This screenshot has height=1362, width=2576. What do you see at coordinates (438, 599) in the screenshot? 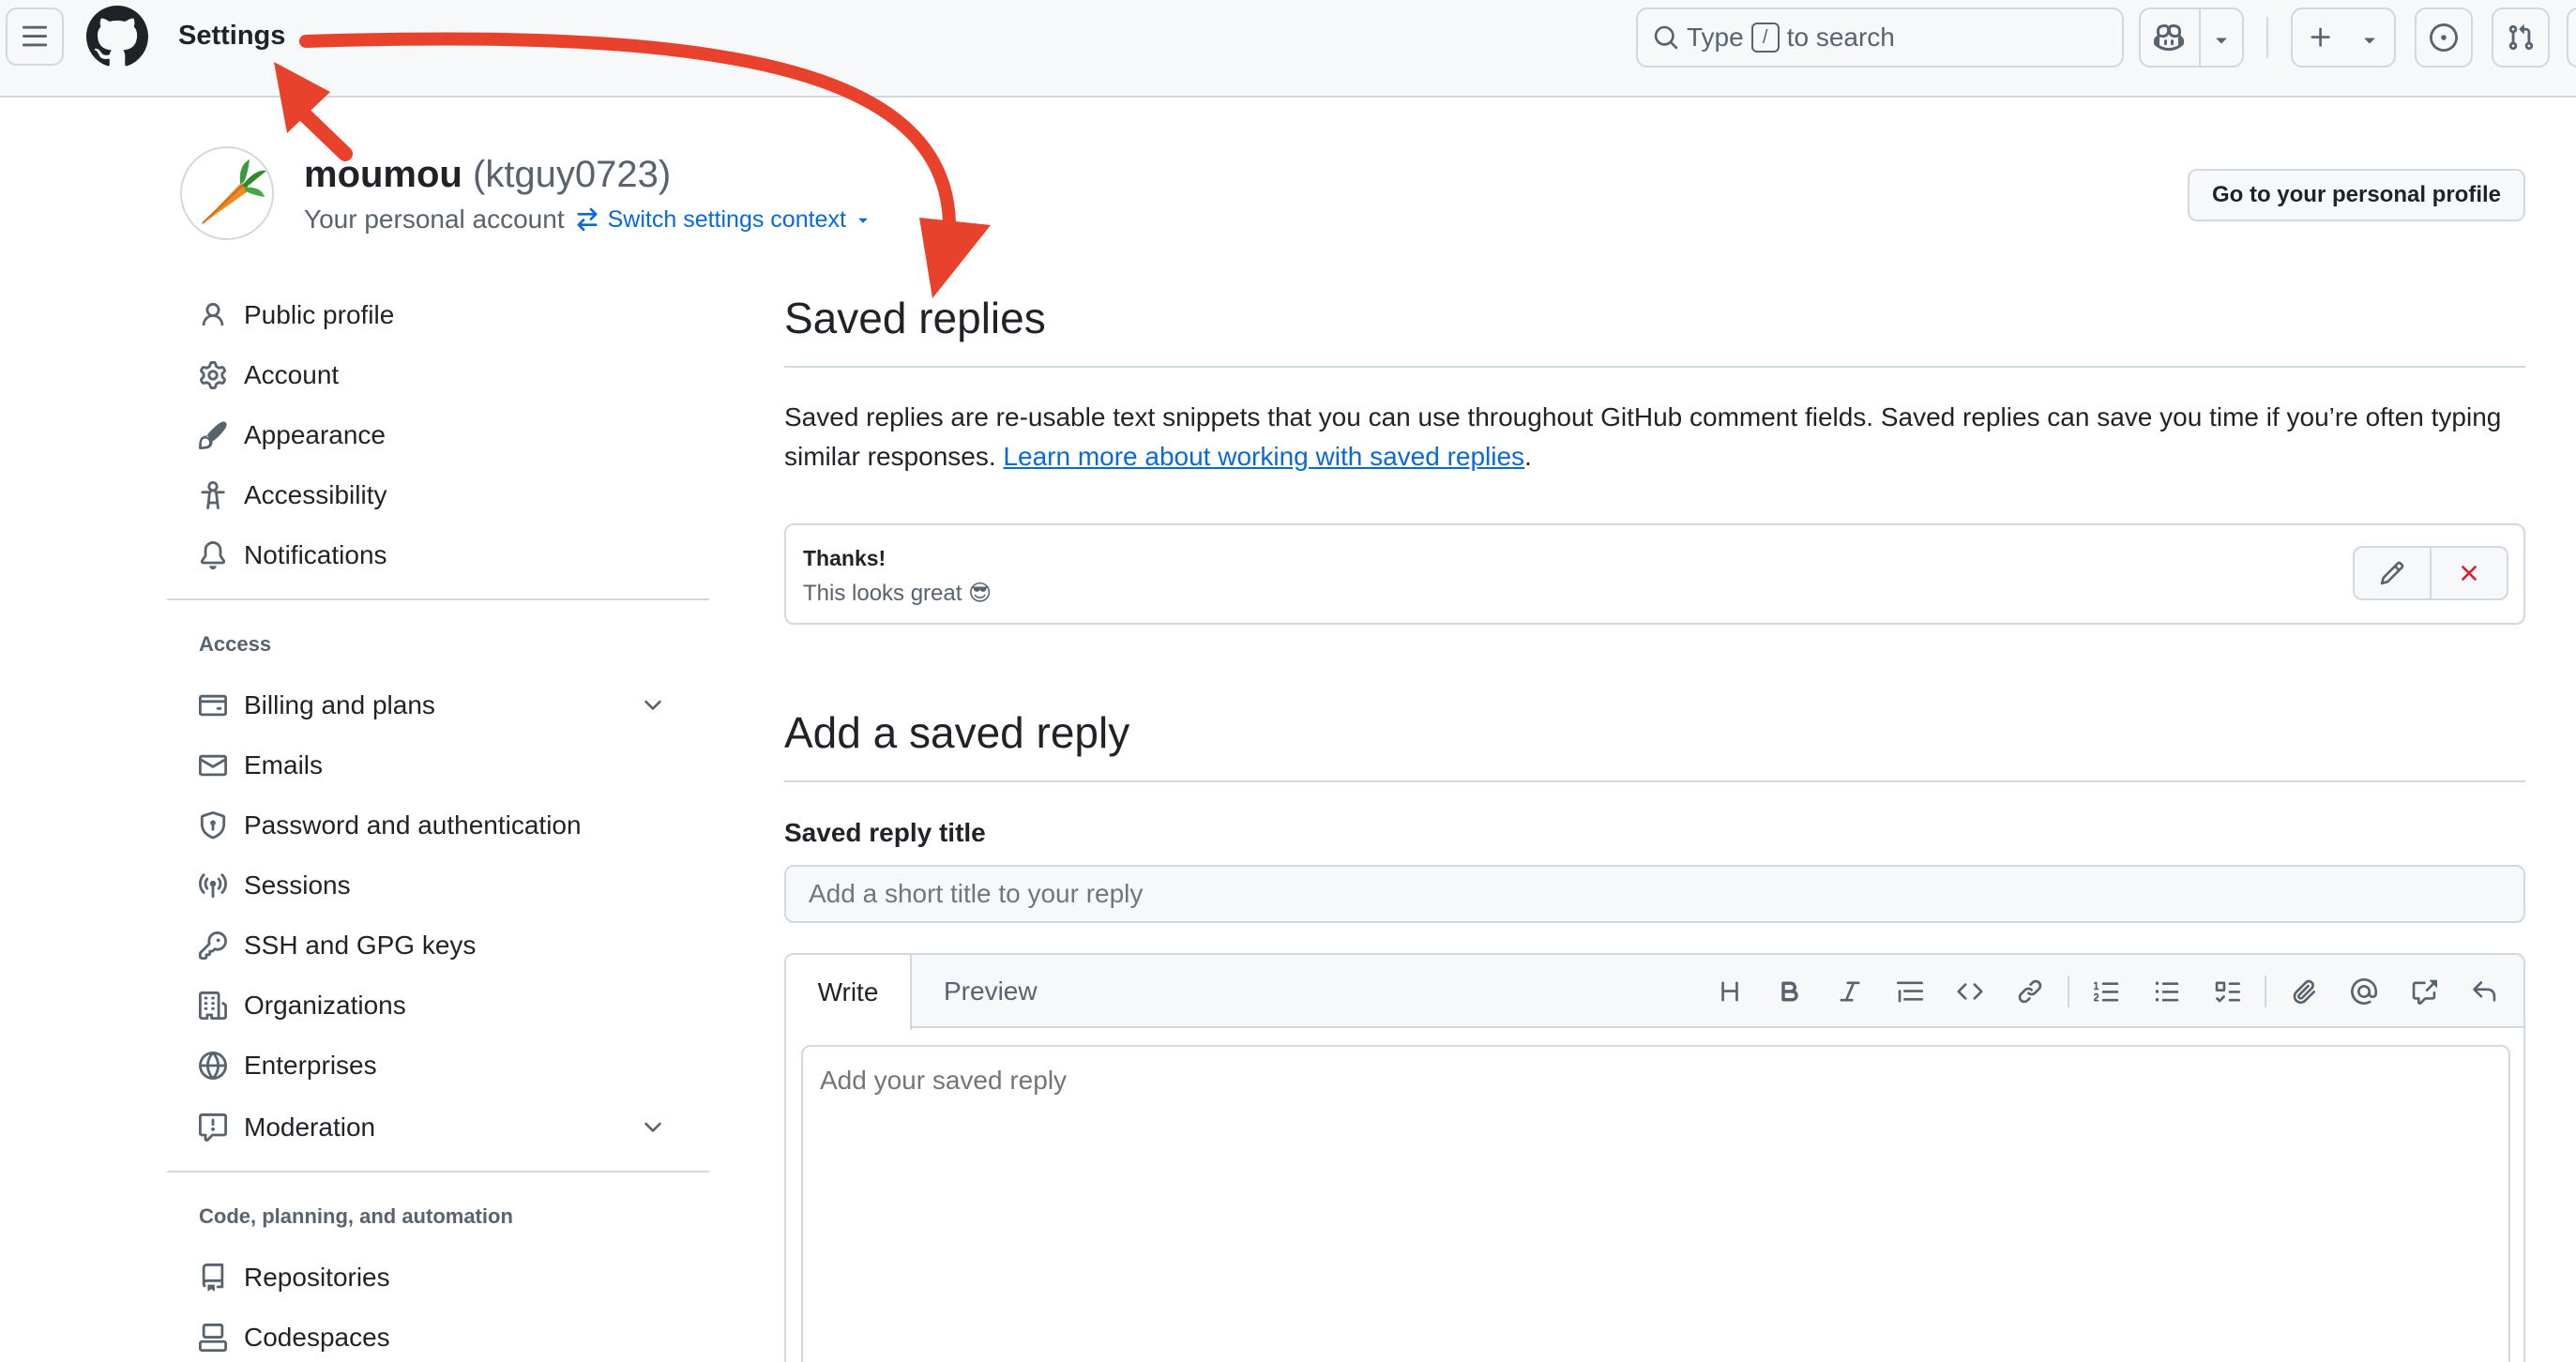
I see `sidebar-divider` at bounding box center [438, 599].